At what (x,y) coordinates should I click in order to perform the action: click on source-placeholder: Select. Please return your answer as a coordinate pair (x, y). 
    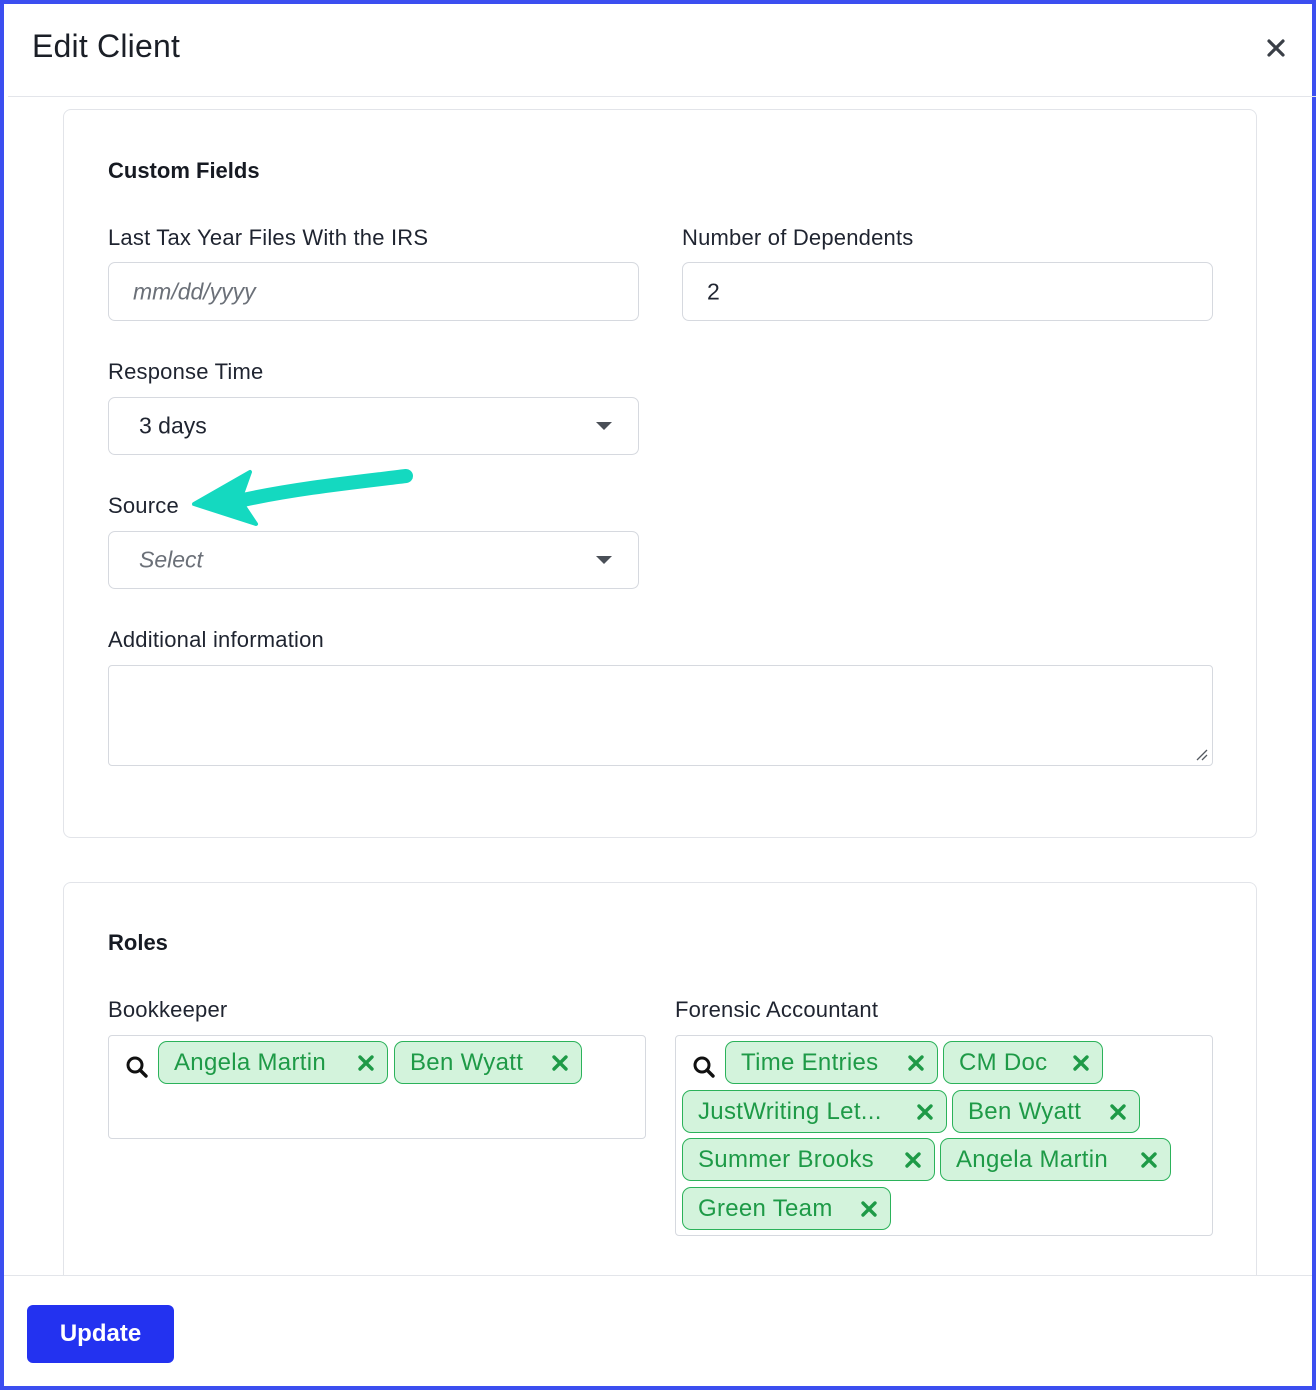
    Looking at the image, I should click on (171, 559).